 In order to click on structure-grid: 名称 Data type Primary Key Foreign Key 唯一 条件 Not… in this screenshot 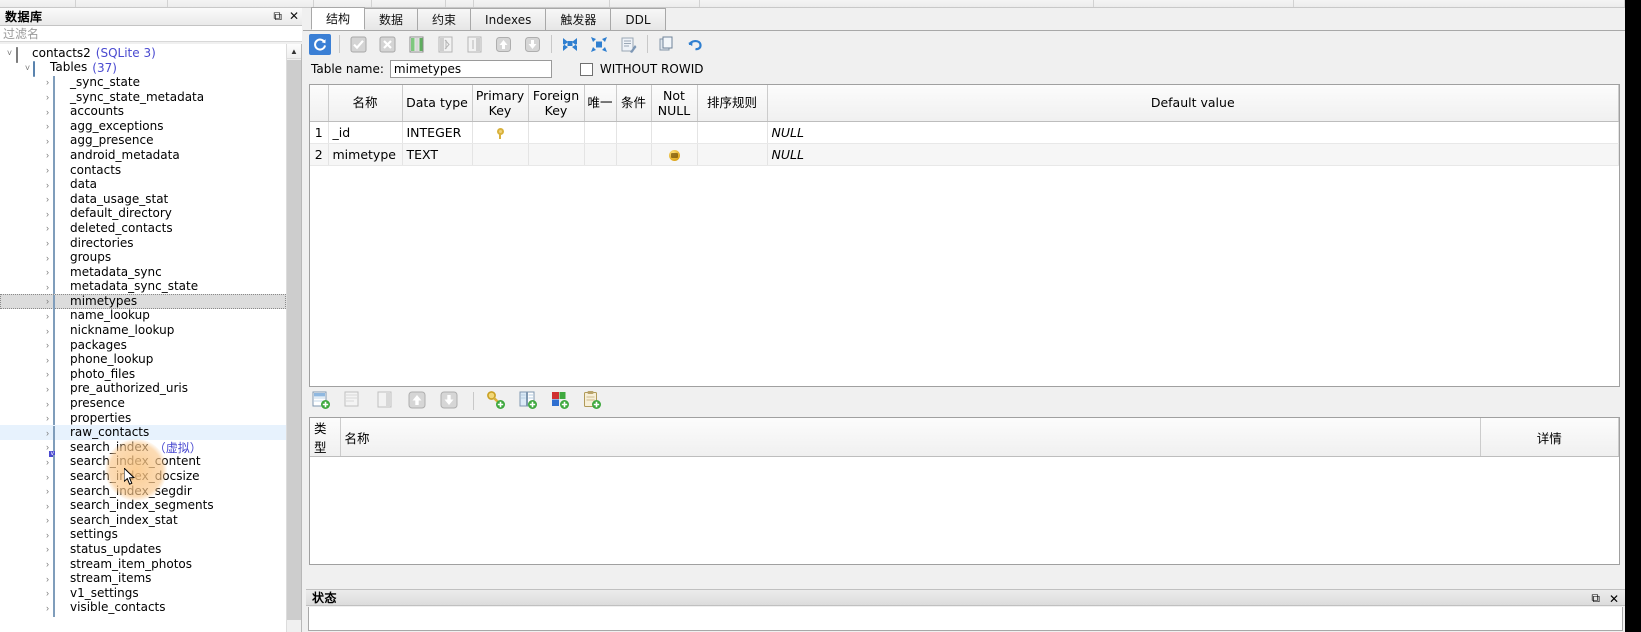, I will do `click(964, 125)`.